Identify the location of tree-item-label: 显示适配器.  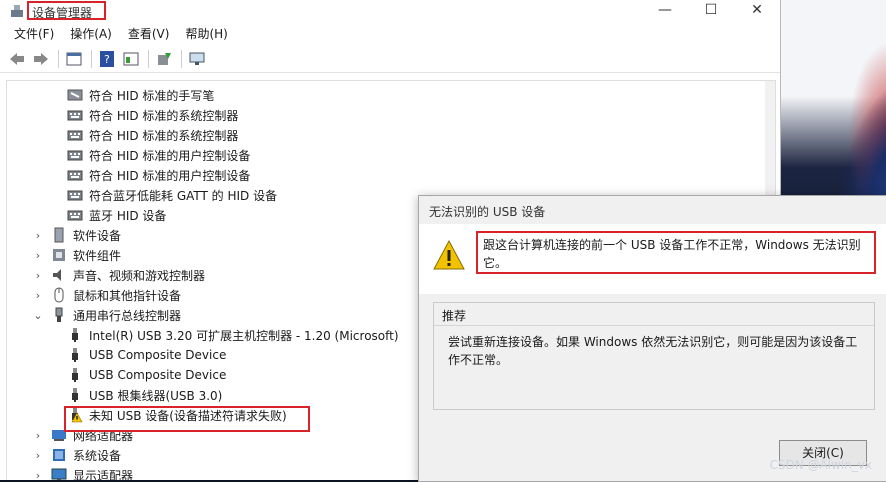
(103, 474).